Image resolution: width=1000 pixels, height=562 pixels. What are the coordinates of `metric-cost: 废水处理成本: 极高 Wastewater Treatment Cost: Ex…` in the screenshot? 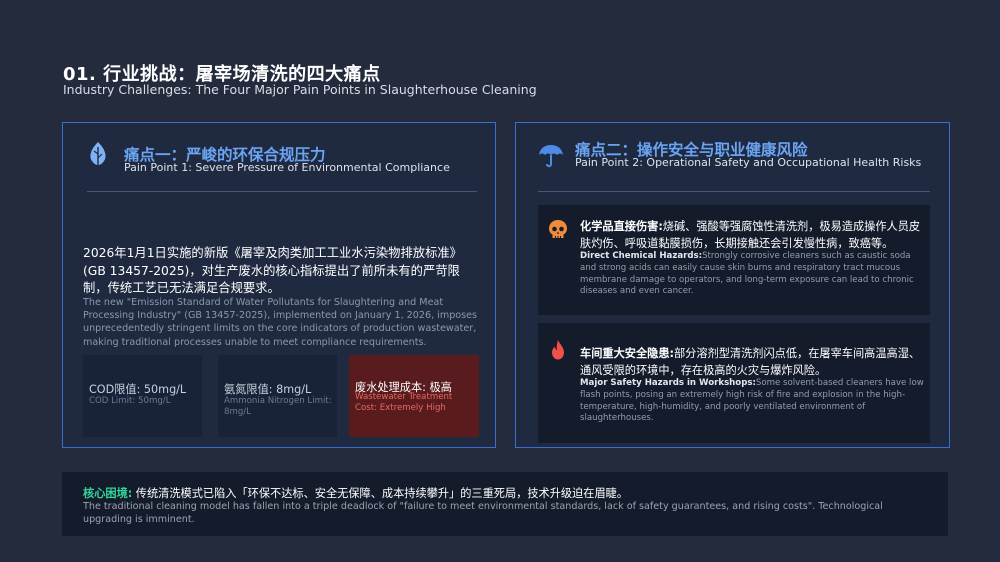 It's located at (414, 396).